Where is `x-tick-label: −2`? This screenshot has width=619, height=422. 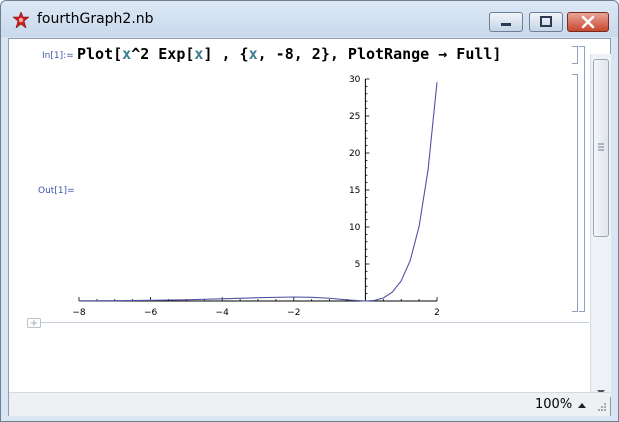 x-tick-label: −2 is located at coordinates (293, 313).